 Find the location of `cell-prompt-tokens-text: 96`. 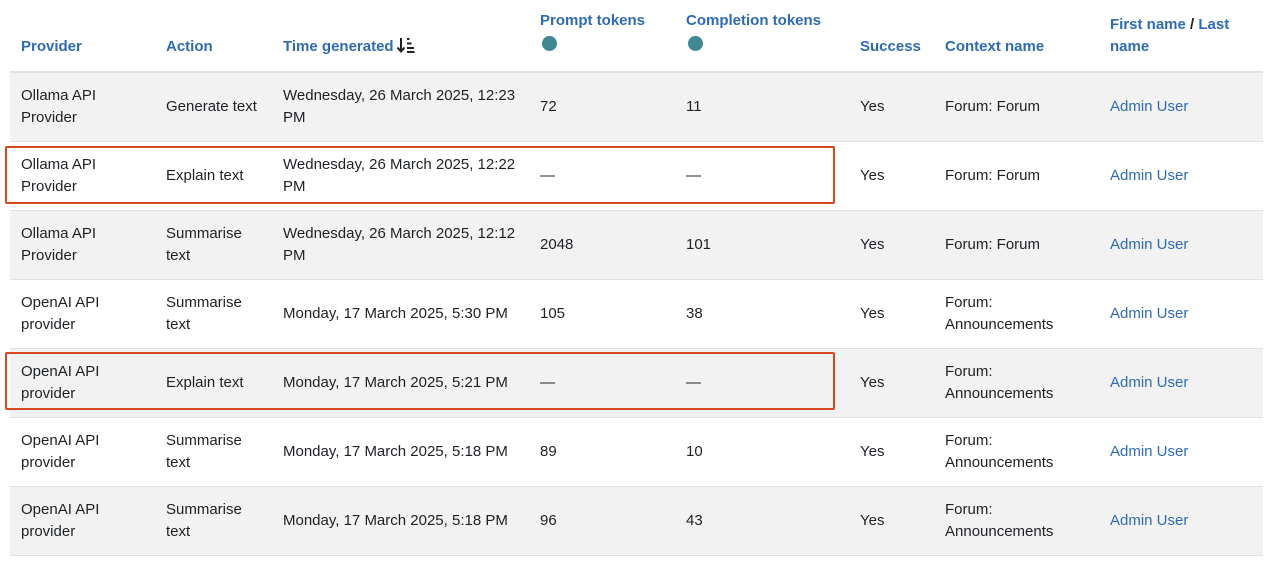

cell-prompt-tokens-text: 96 is located at coordinates (548, 520).